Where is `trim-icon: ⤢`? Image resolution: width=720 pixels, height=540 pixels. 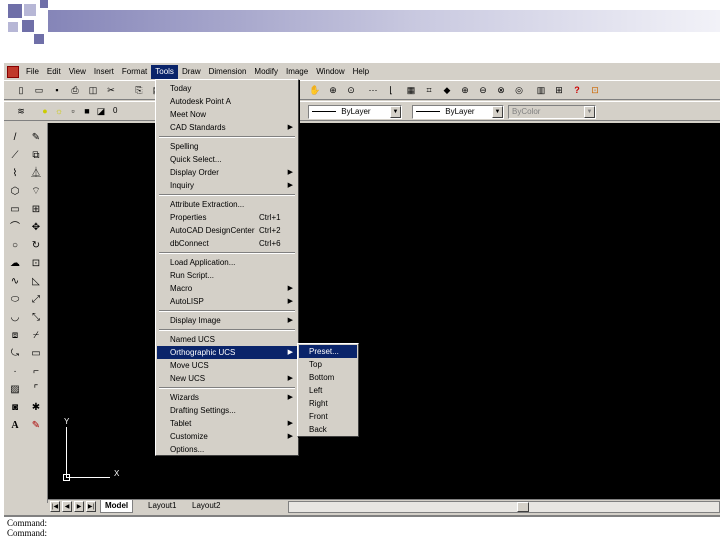 trim-icon: ⤢ is located at coordinates (36, 300).